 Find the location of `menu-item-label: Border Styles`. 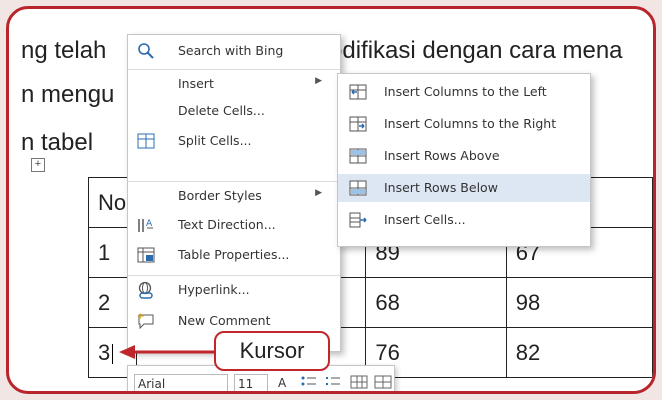

menu-item-label: Border Styles is located at coordinates (220, 195).